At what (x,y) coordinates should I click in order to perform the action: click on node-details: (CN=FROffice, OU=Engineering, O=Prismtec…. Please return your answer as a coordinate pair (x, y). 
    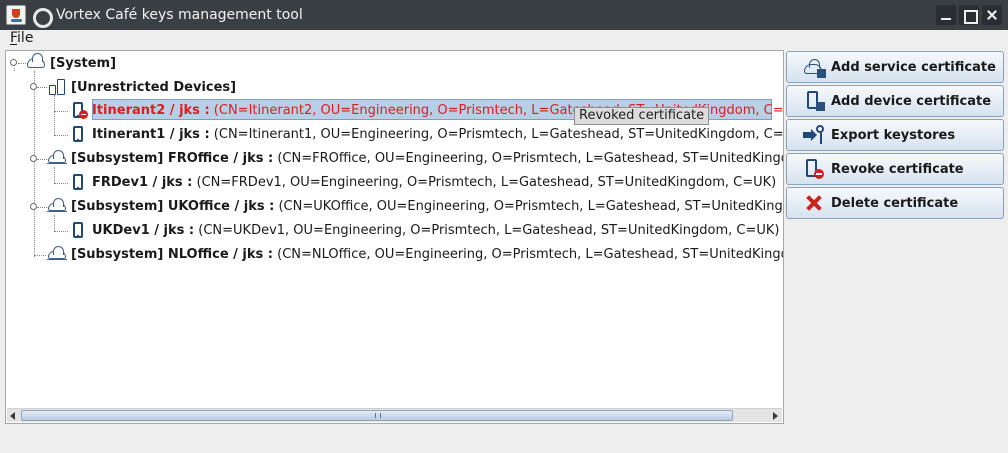
    Looking at the image, I should click on (530, 158).